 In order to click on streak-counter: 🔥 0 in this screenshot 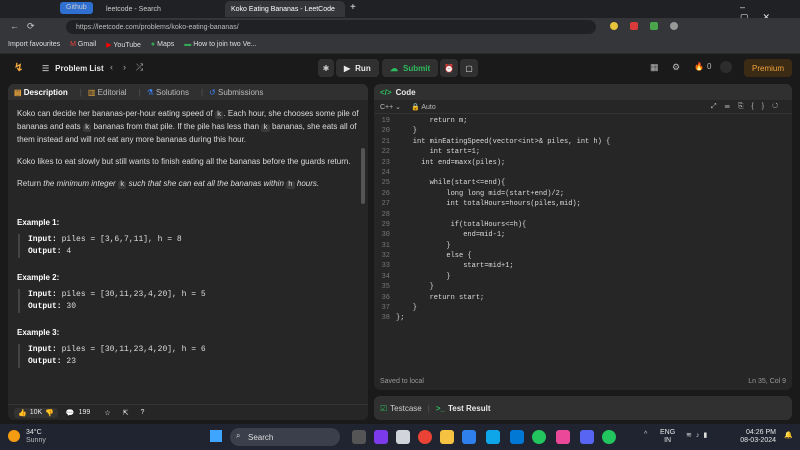, I will do `click(702, 66)`.